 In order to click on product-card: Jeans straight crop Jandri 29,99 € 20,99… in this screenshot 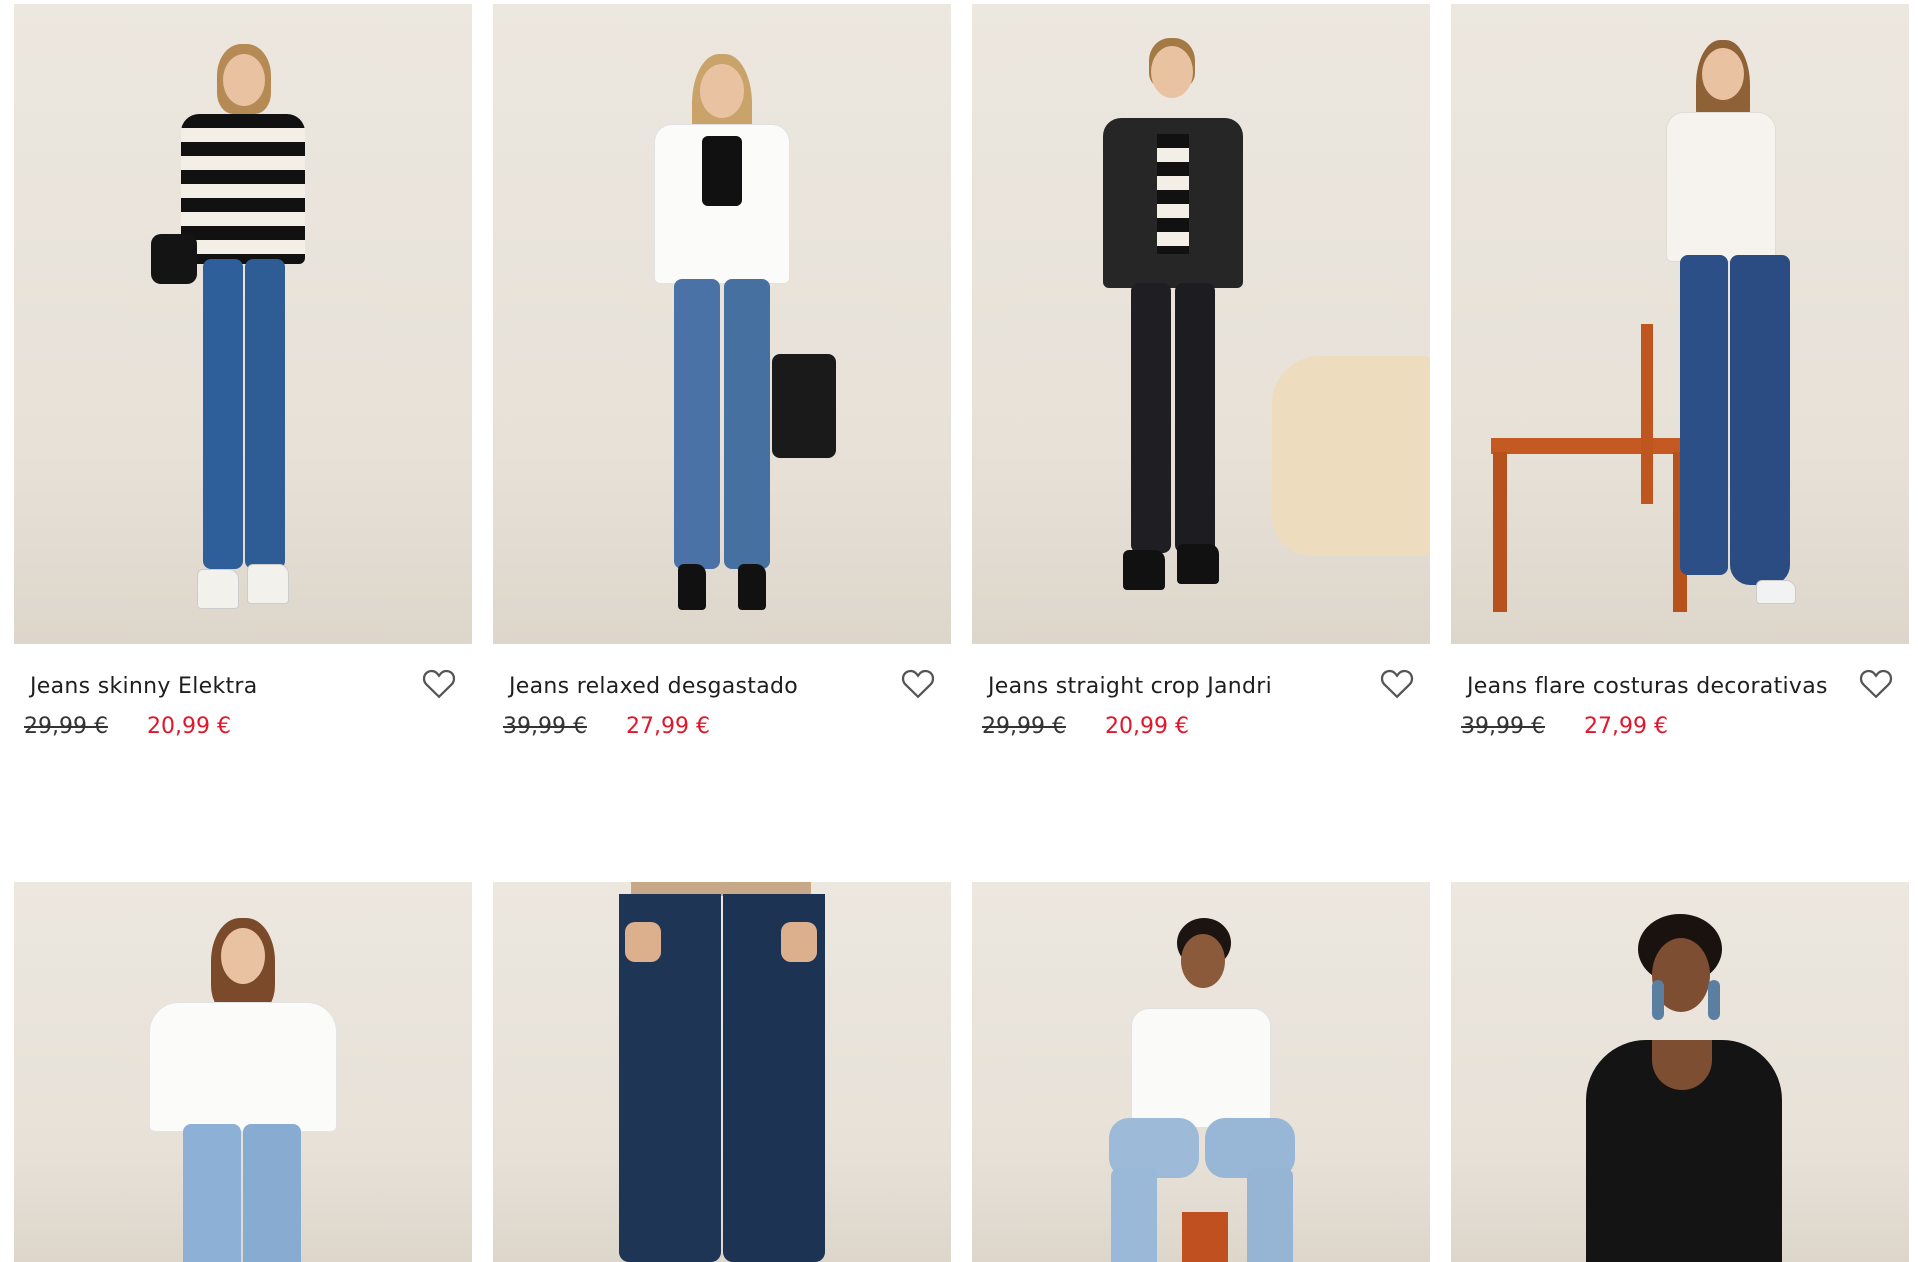, I will do `click(1201, 371)`.